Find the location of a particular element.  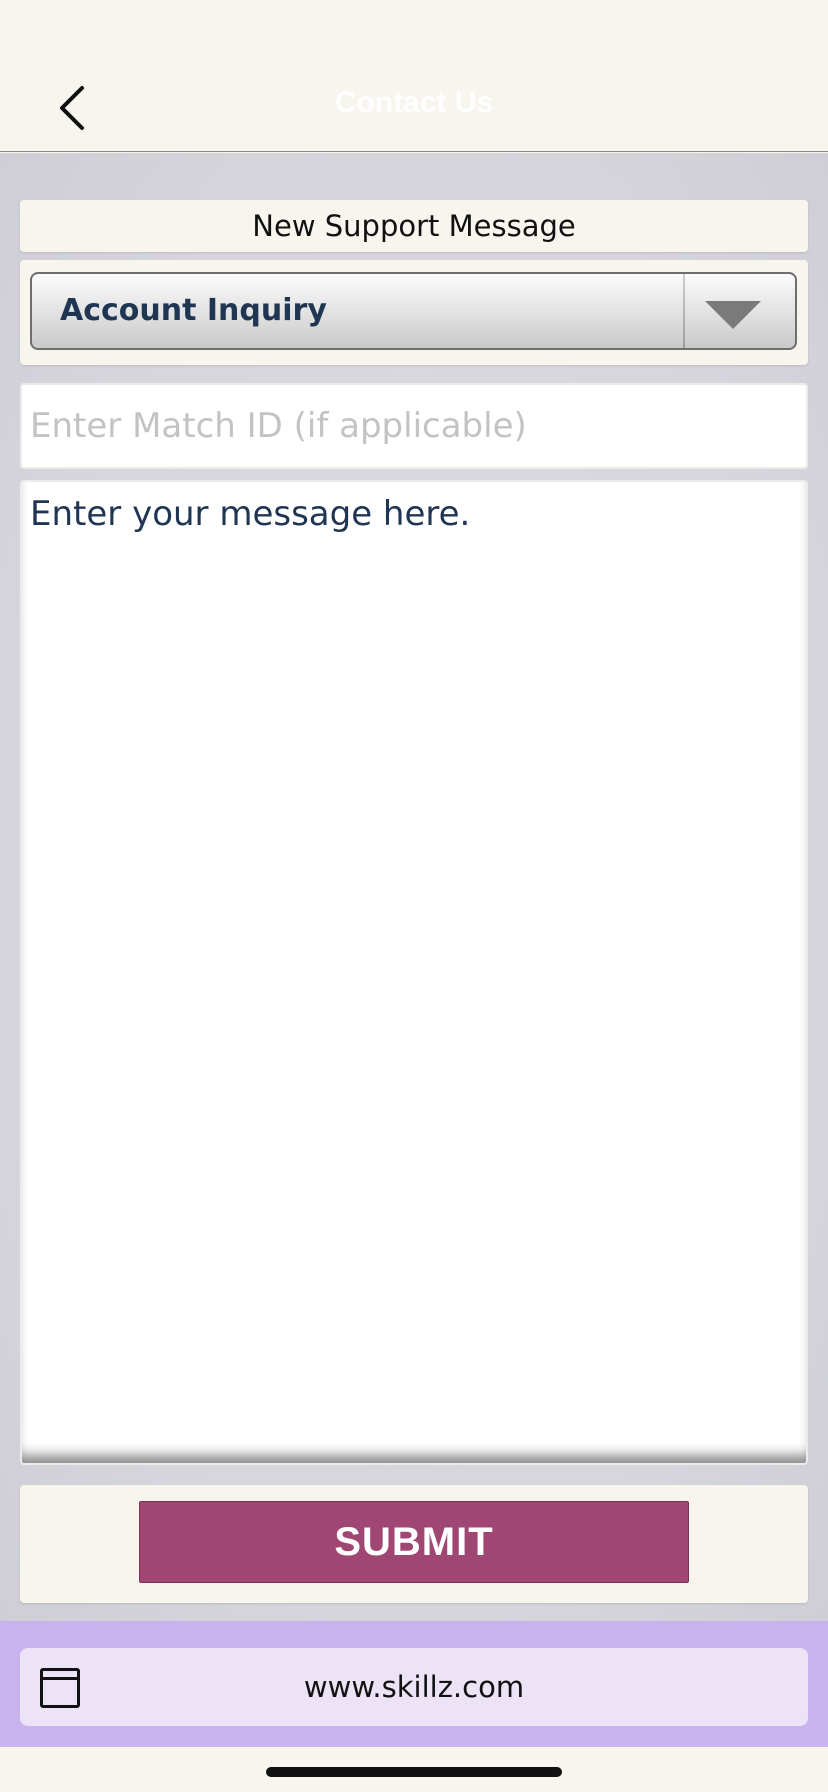

triangle-down-icon is located at coordinates (733, 315).